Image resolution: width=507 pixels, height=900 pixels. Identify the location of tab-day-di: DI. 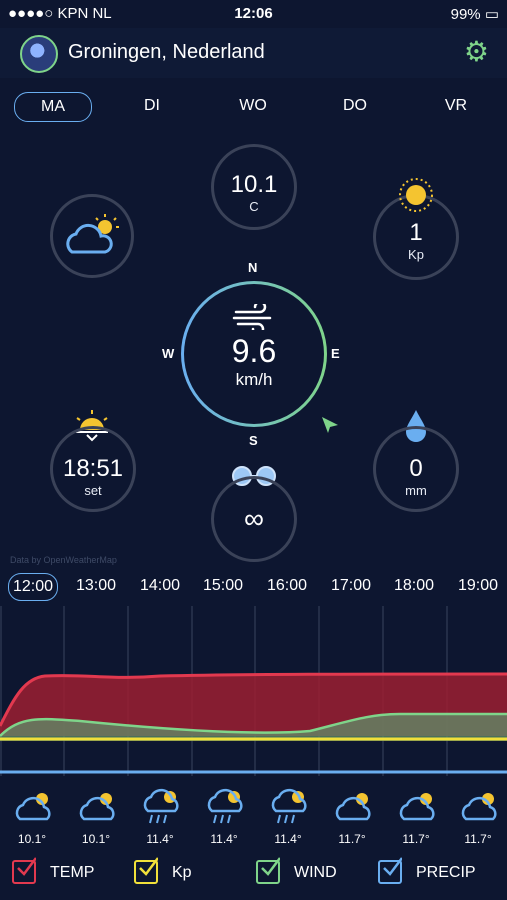
(152, 106).